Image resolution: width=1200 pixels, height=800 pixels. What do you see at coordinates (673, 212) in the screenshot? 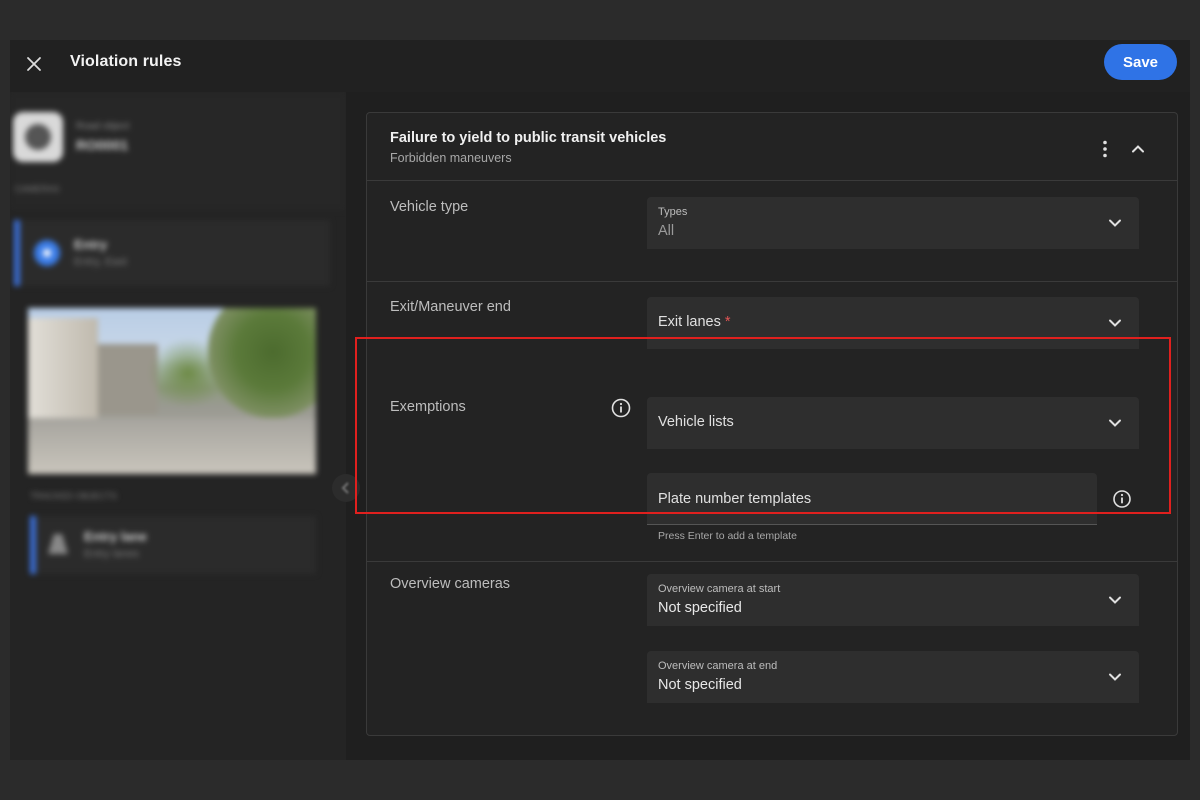
I see `vehicle-type-field-label: Types` at bounding box center [673, 212].